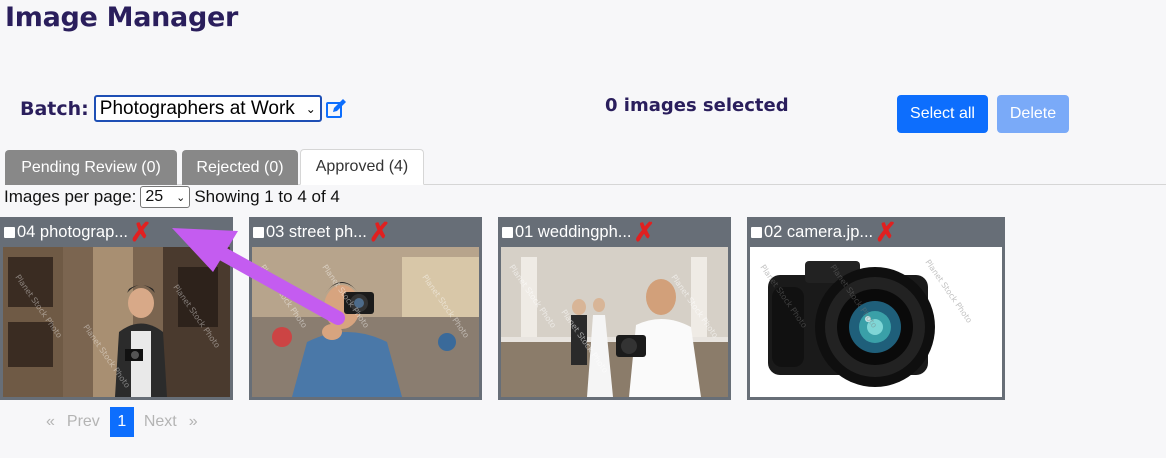 The width and height of the screenshot is (1166, 458). Describe the element at coordinates (697, 105) in the screenshot. I see `selected-count: 0 images selected` at that location.